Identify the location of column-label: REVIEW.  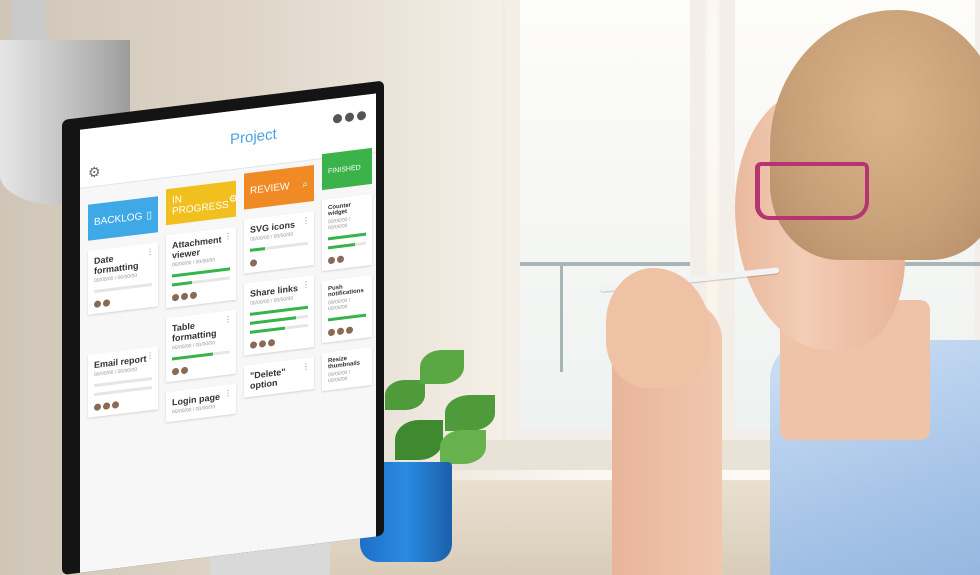
(270, 188).